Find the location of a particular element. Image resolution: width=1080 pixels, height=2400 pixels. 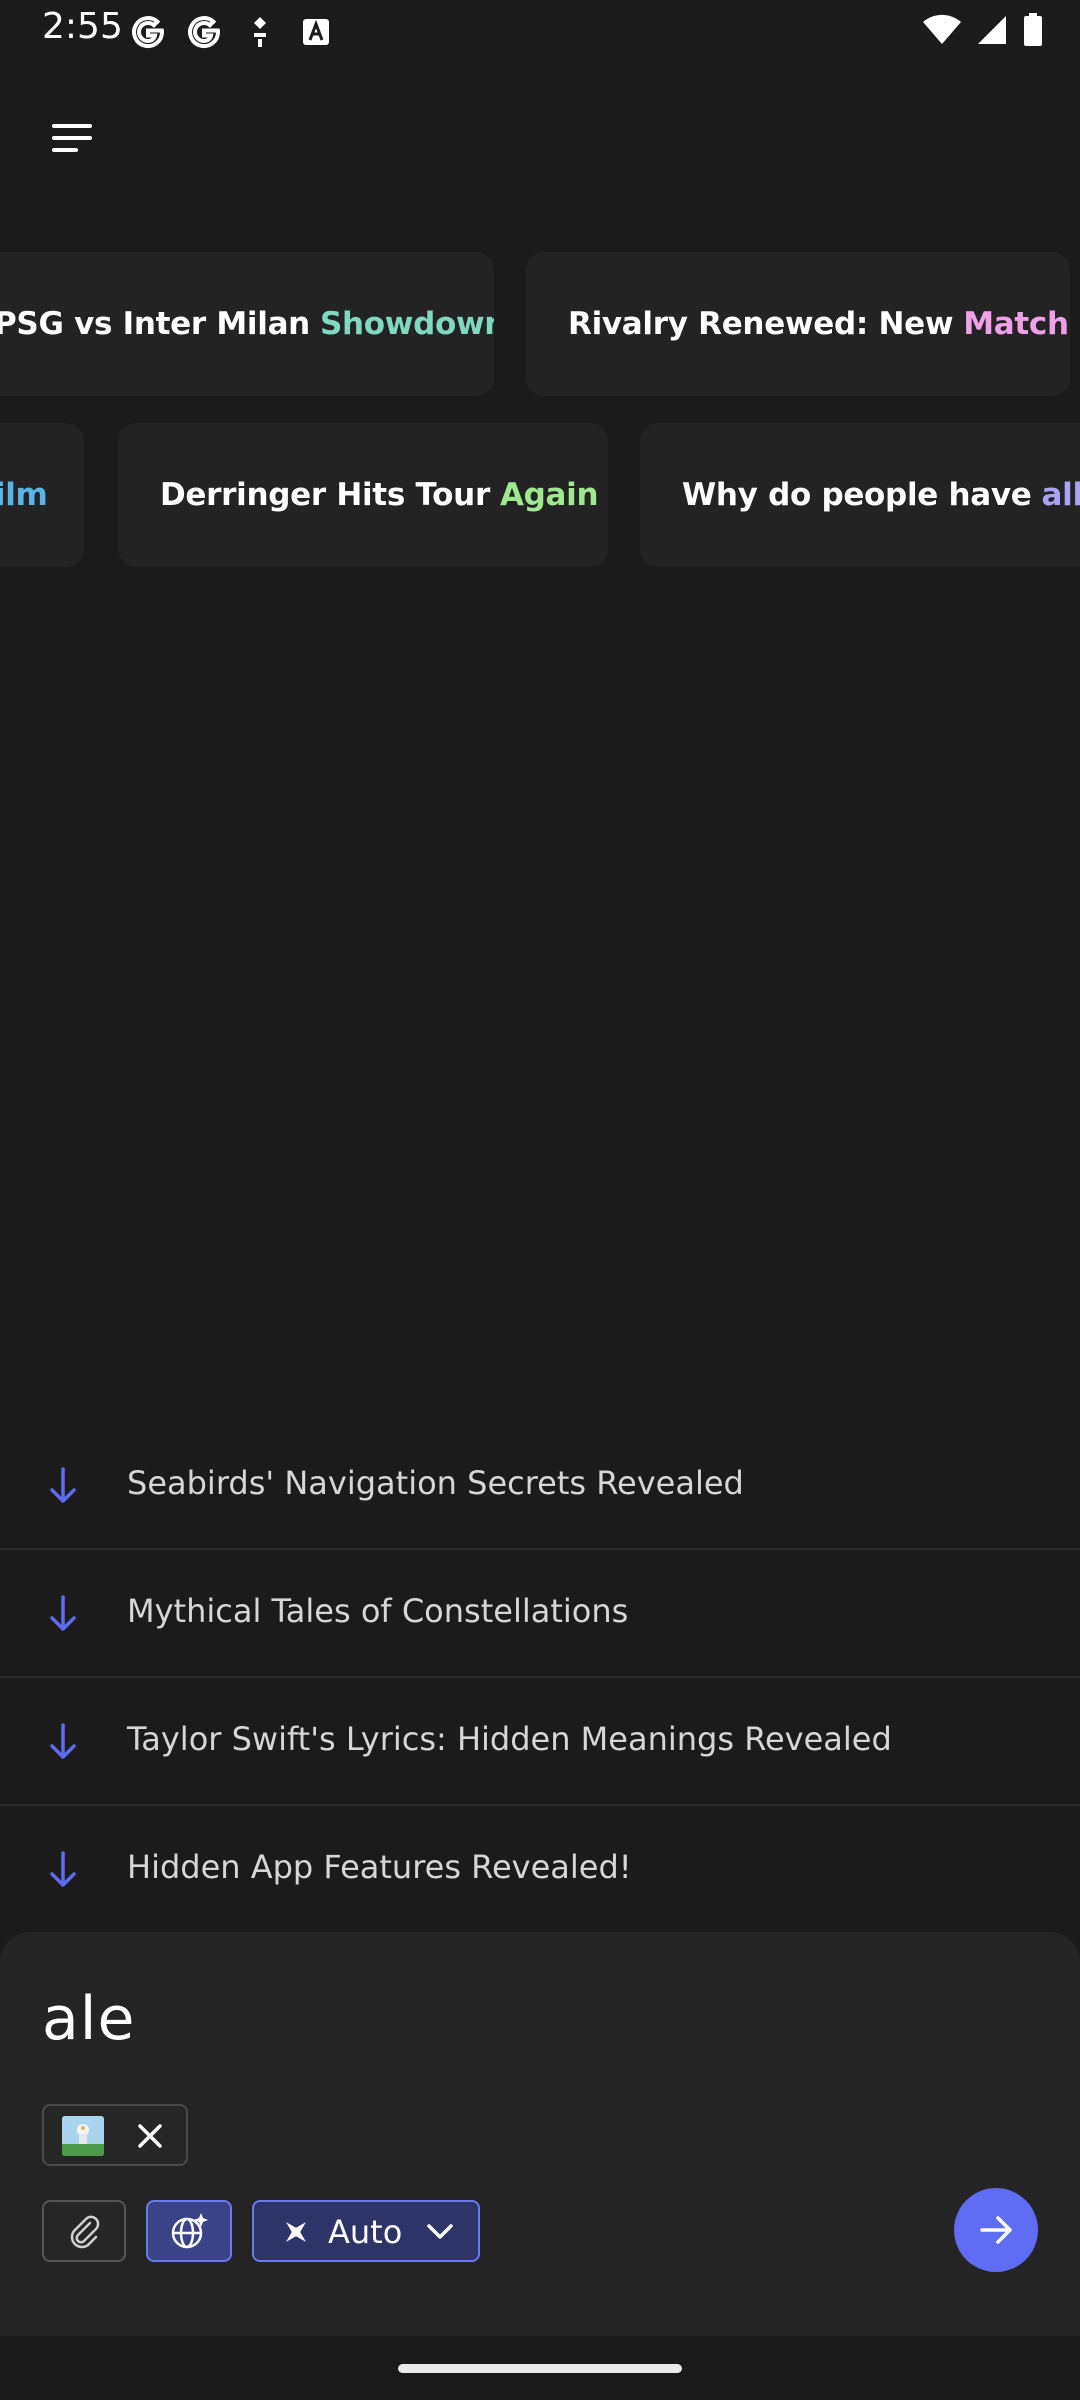

web-search-toggle is located at coordinates (189, 2231).